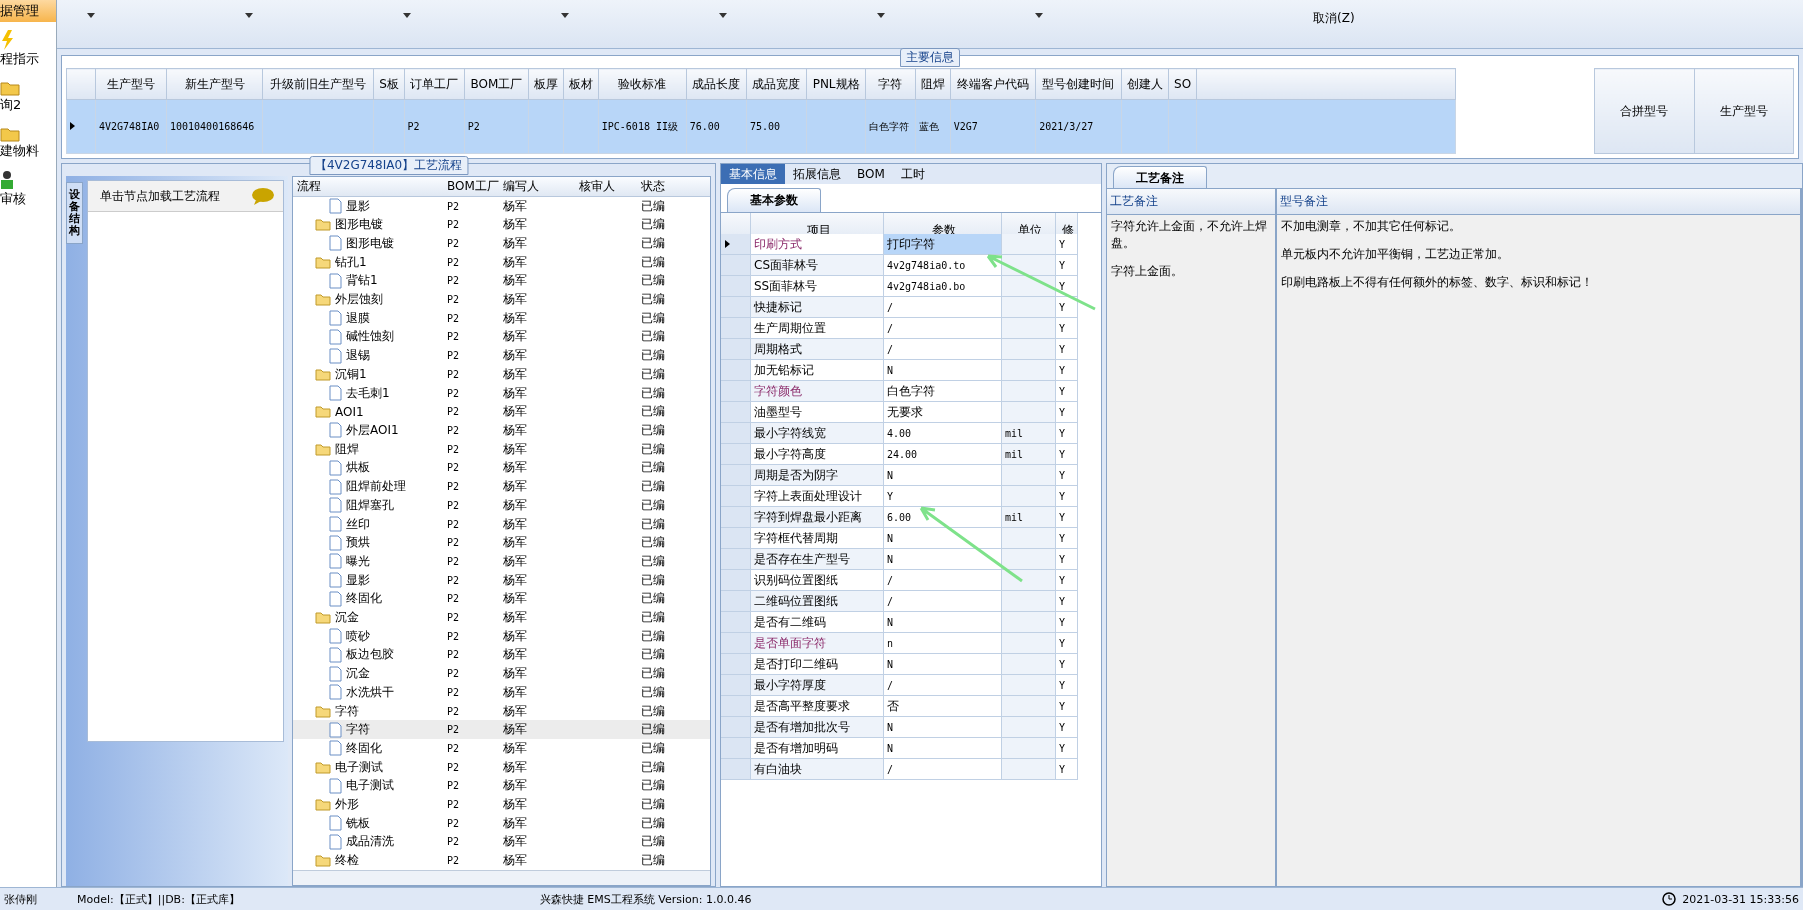 The width and height of the screenshot is (1803, 910). What do you see at coordinates (368, 281) in the screenshot?
I see `tree-node: 背钻1` at bounding box center [368, 281].